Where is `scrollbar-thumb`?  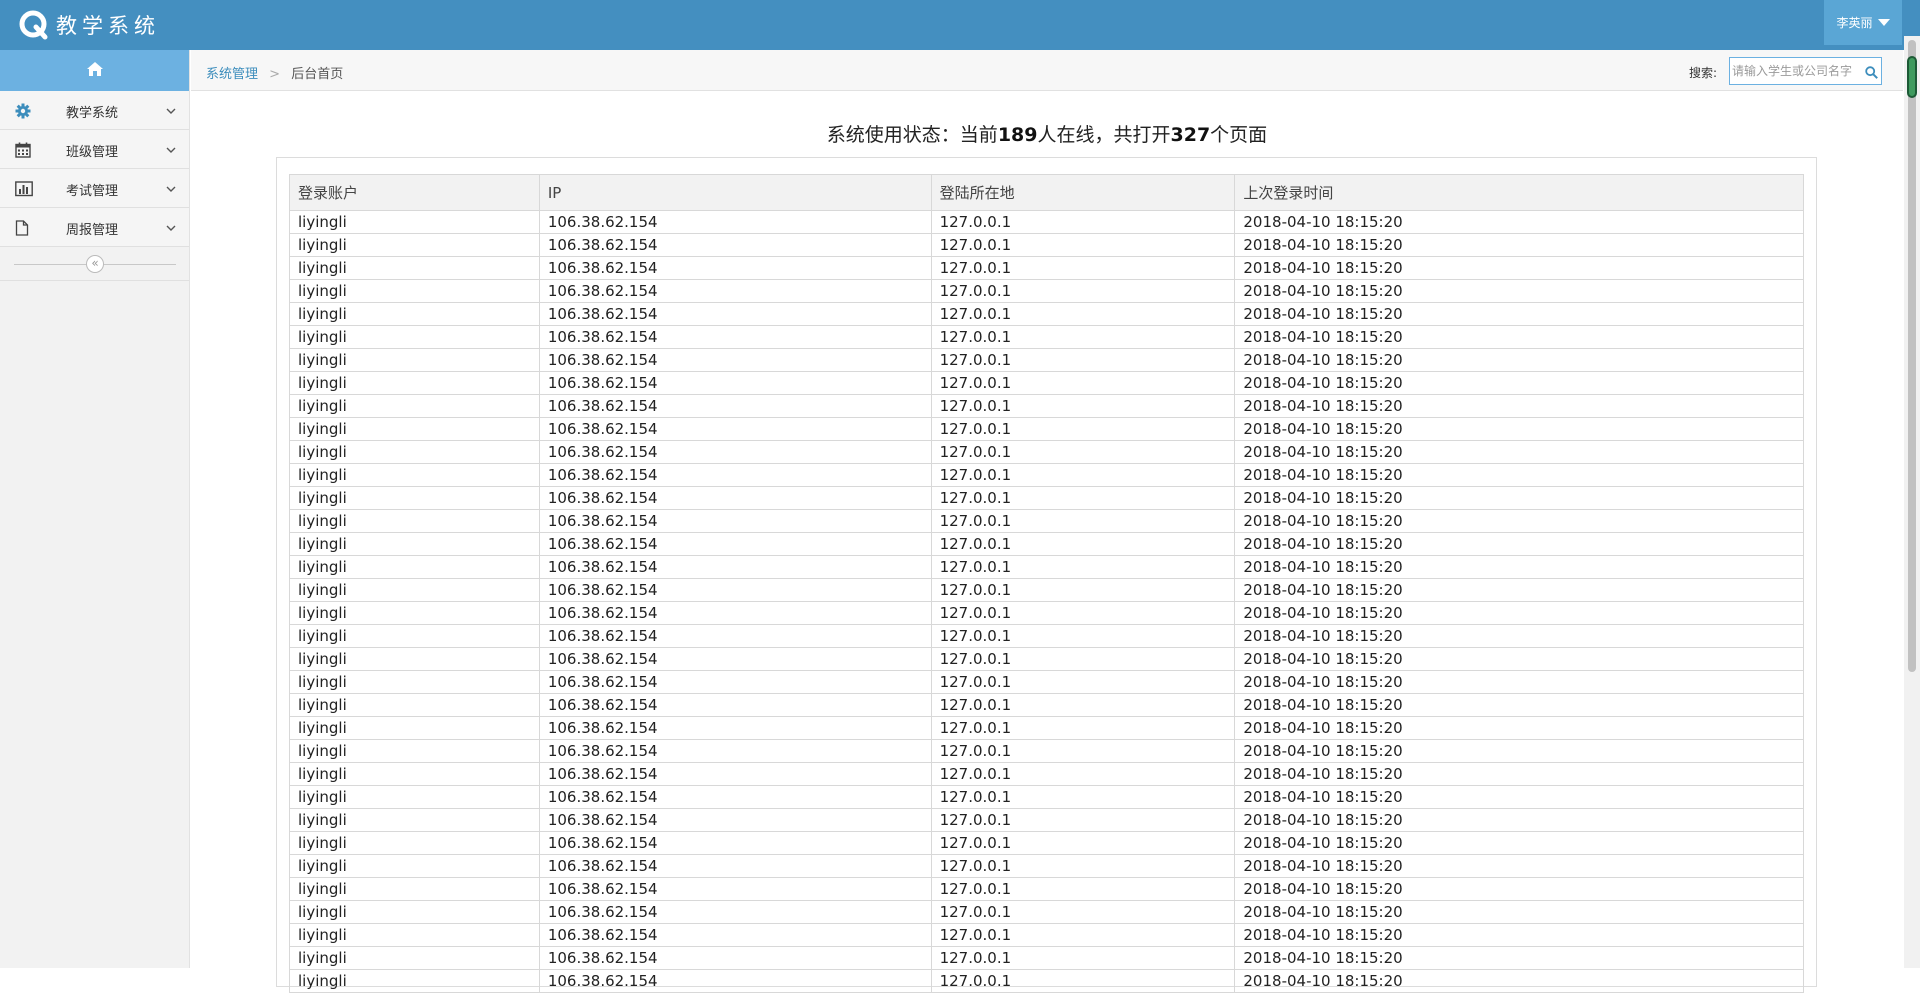 scrollbar-thumb is located at coordinates (1912, 356).